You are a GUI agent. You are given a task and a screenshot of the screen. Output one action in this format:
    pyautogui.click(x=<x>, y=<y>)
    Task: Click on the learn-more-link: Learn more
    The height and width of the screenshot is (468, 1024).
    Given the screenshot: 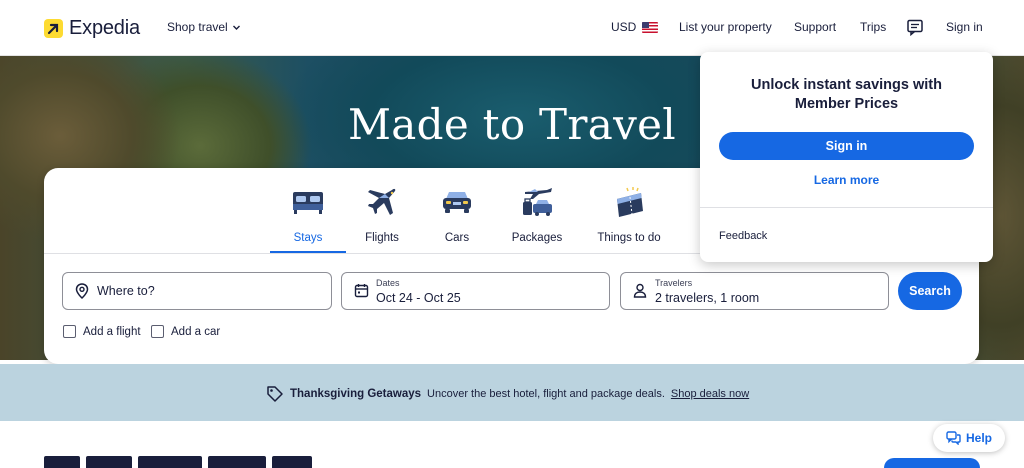 What is the action you would take?
    pyautogui.click(x=846, y=180)
    